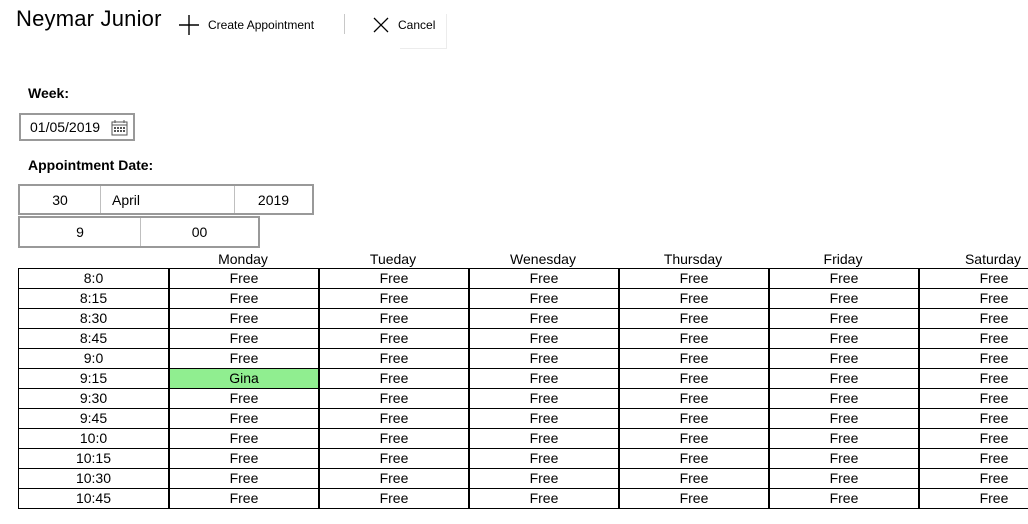  What do you see at coordinates (273, 199) in the screenshot?
I see `year-selector: 2019` at bounding box center [273, 199].